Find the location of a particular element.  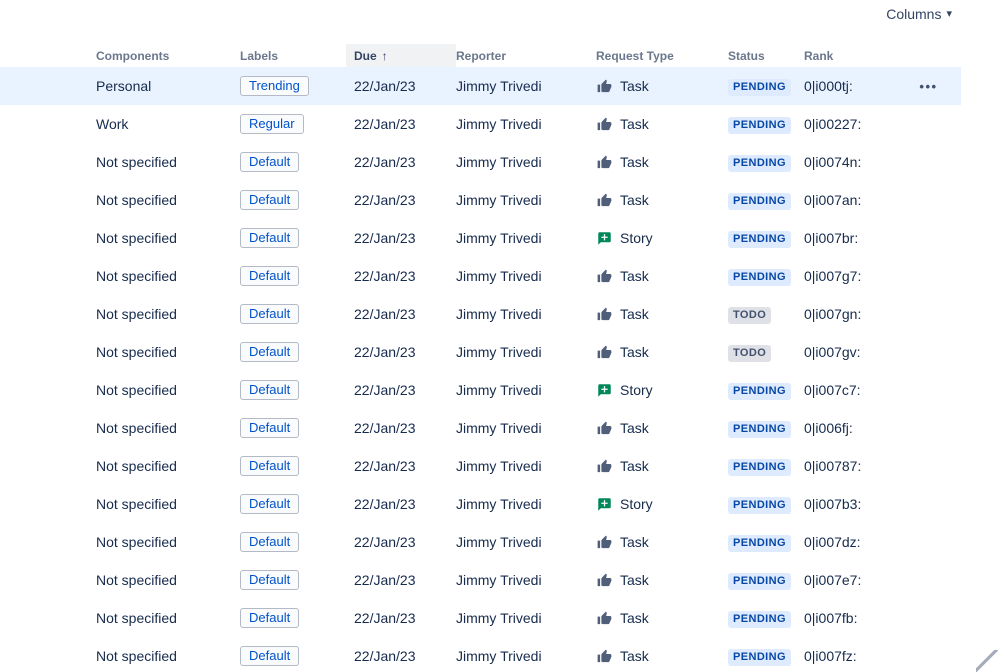

column-header-rank: Rank is located at coordinates (854, 55).